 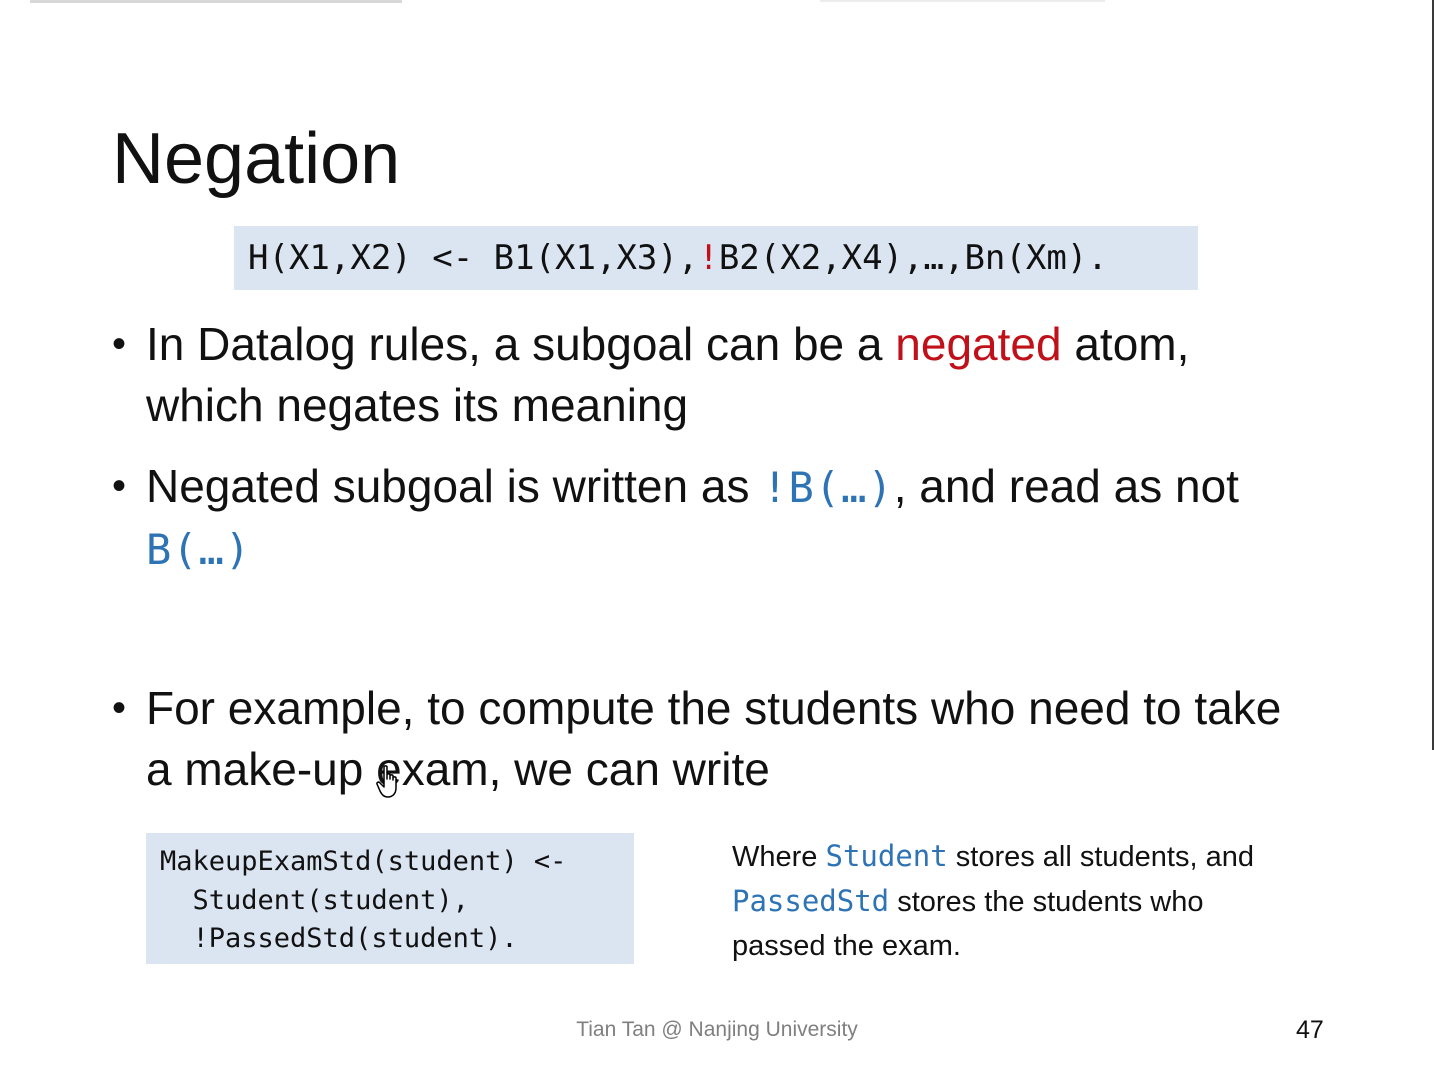 I want to click on bullet-text: Negated subgoal is written as, so click(x=454, y=486).